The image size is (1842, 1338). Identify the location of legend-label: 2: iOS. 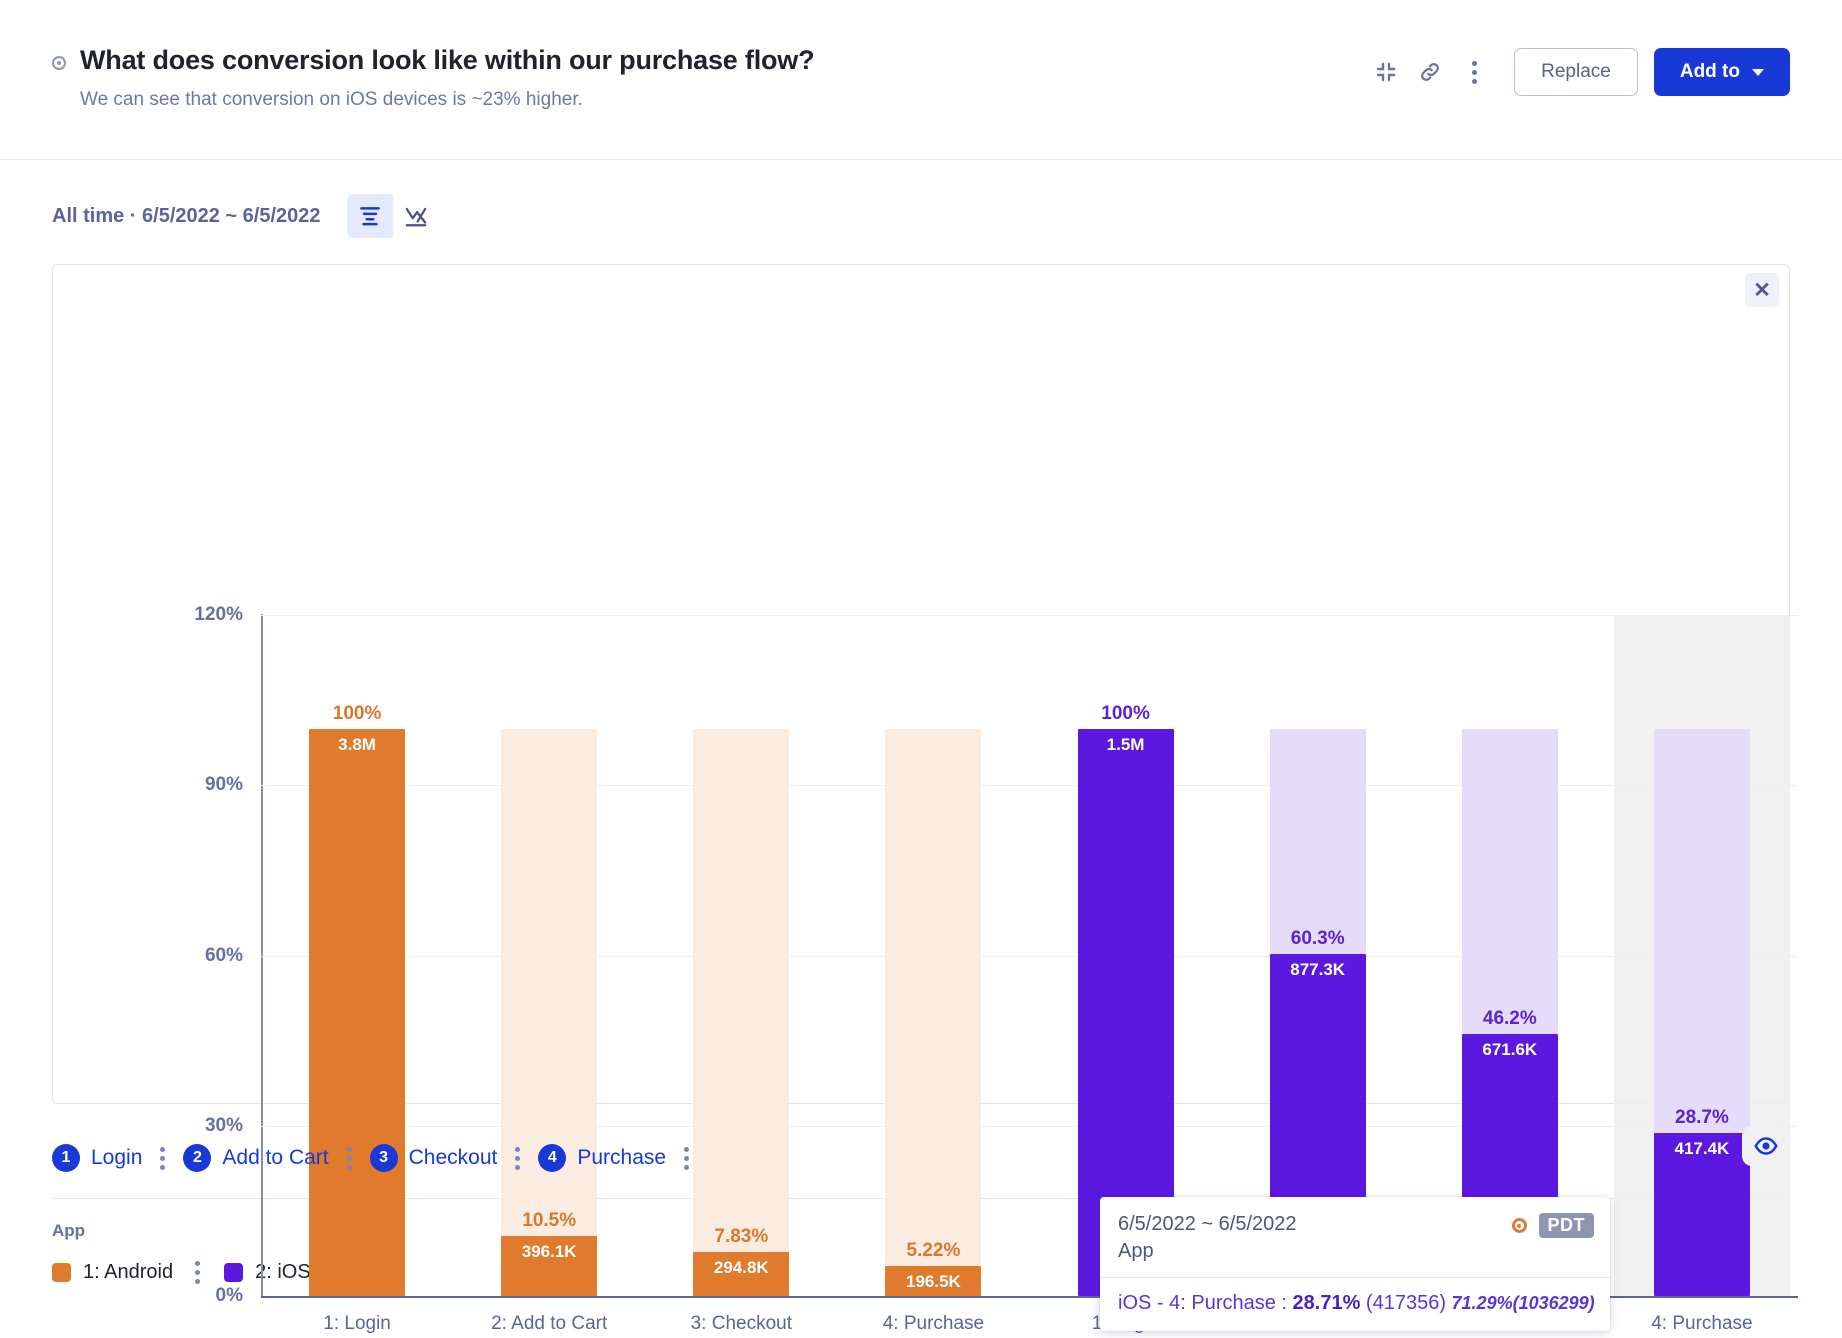
(283, 1272).